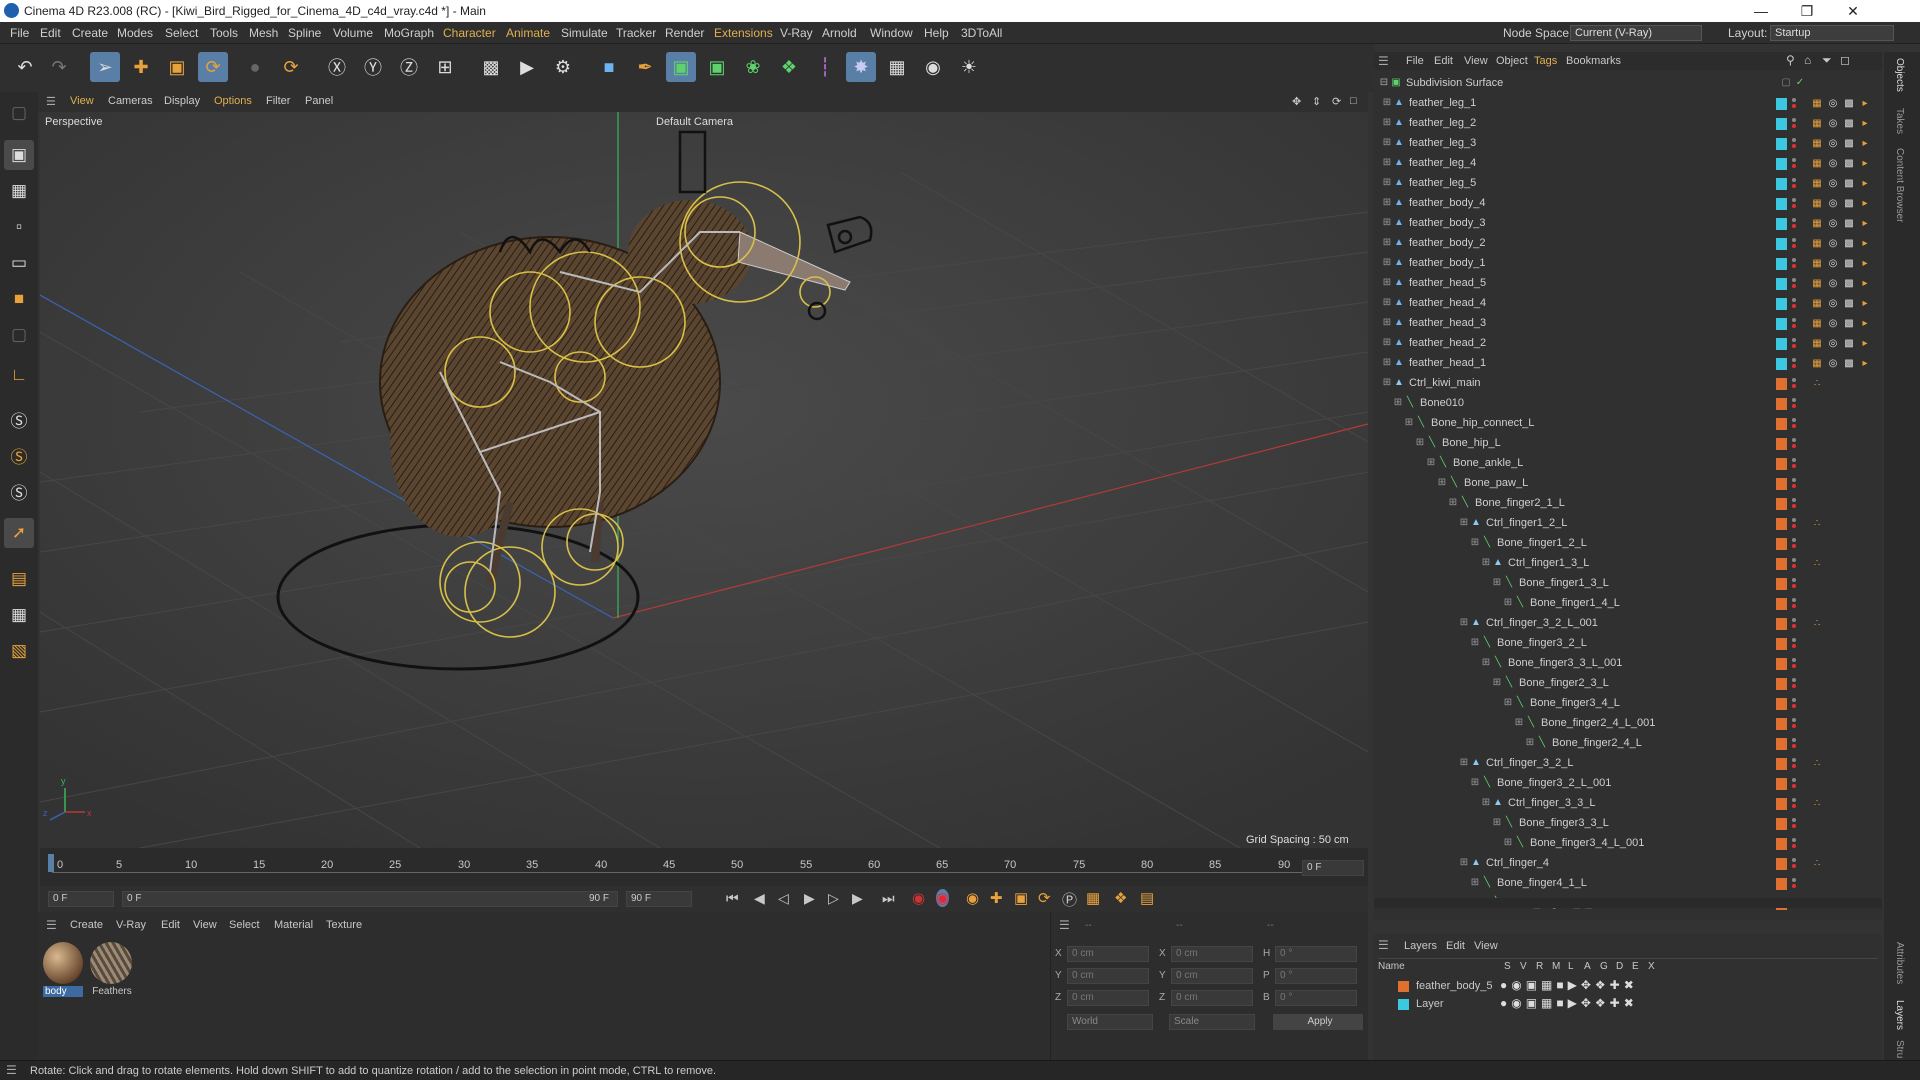 This screenshot has width=1920, height=1080. I want to click on object-row: ⊞ ╲ Bone_finger2_4_L, so click(1628, 744).